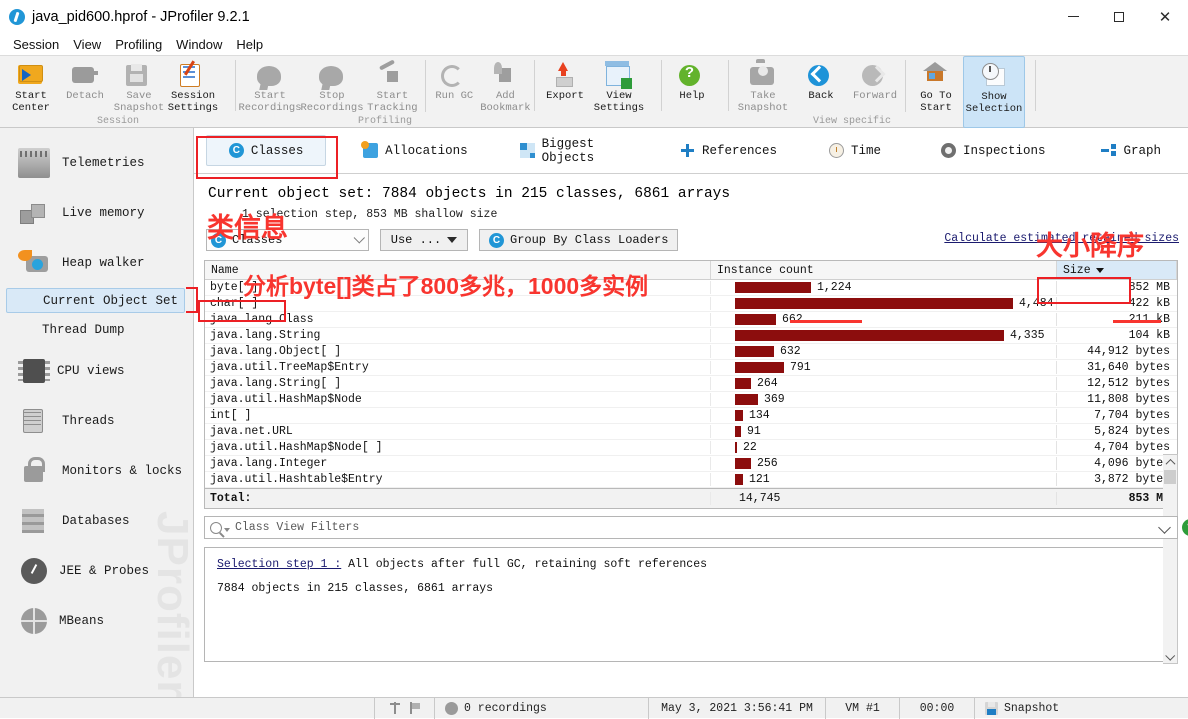 The height and width of the screenshot is (719, 1188). I want to click on add-bookmark-label-1: Add, so click(505, 96).